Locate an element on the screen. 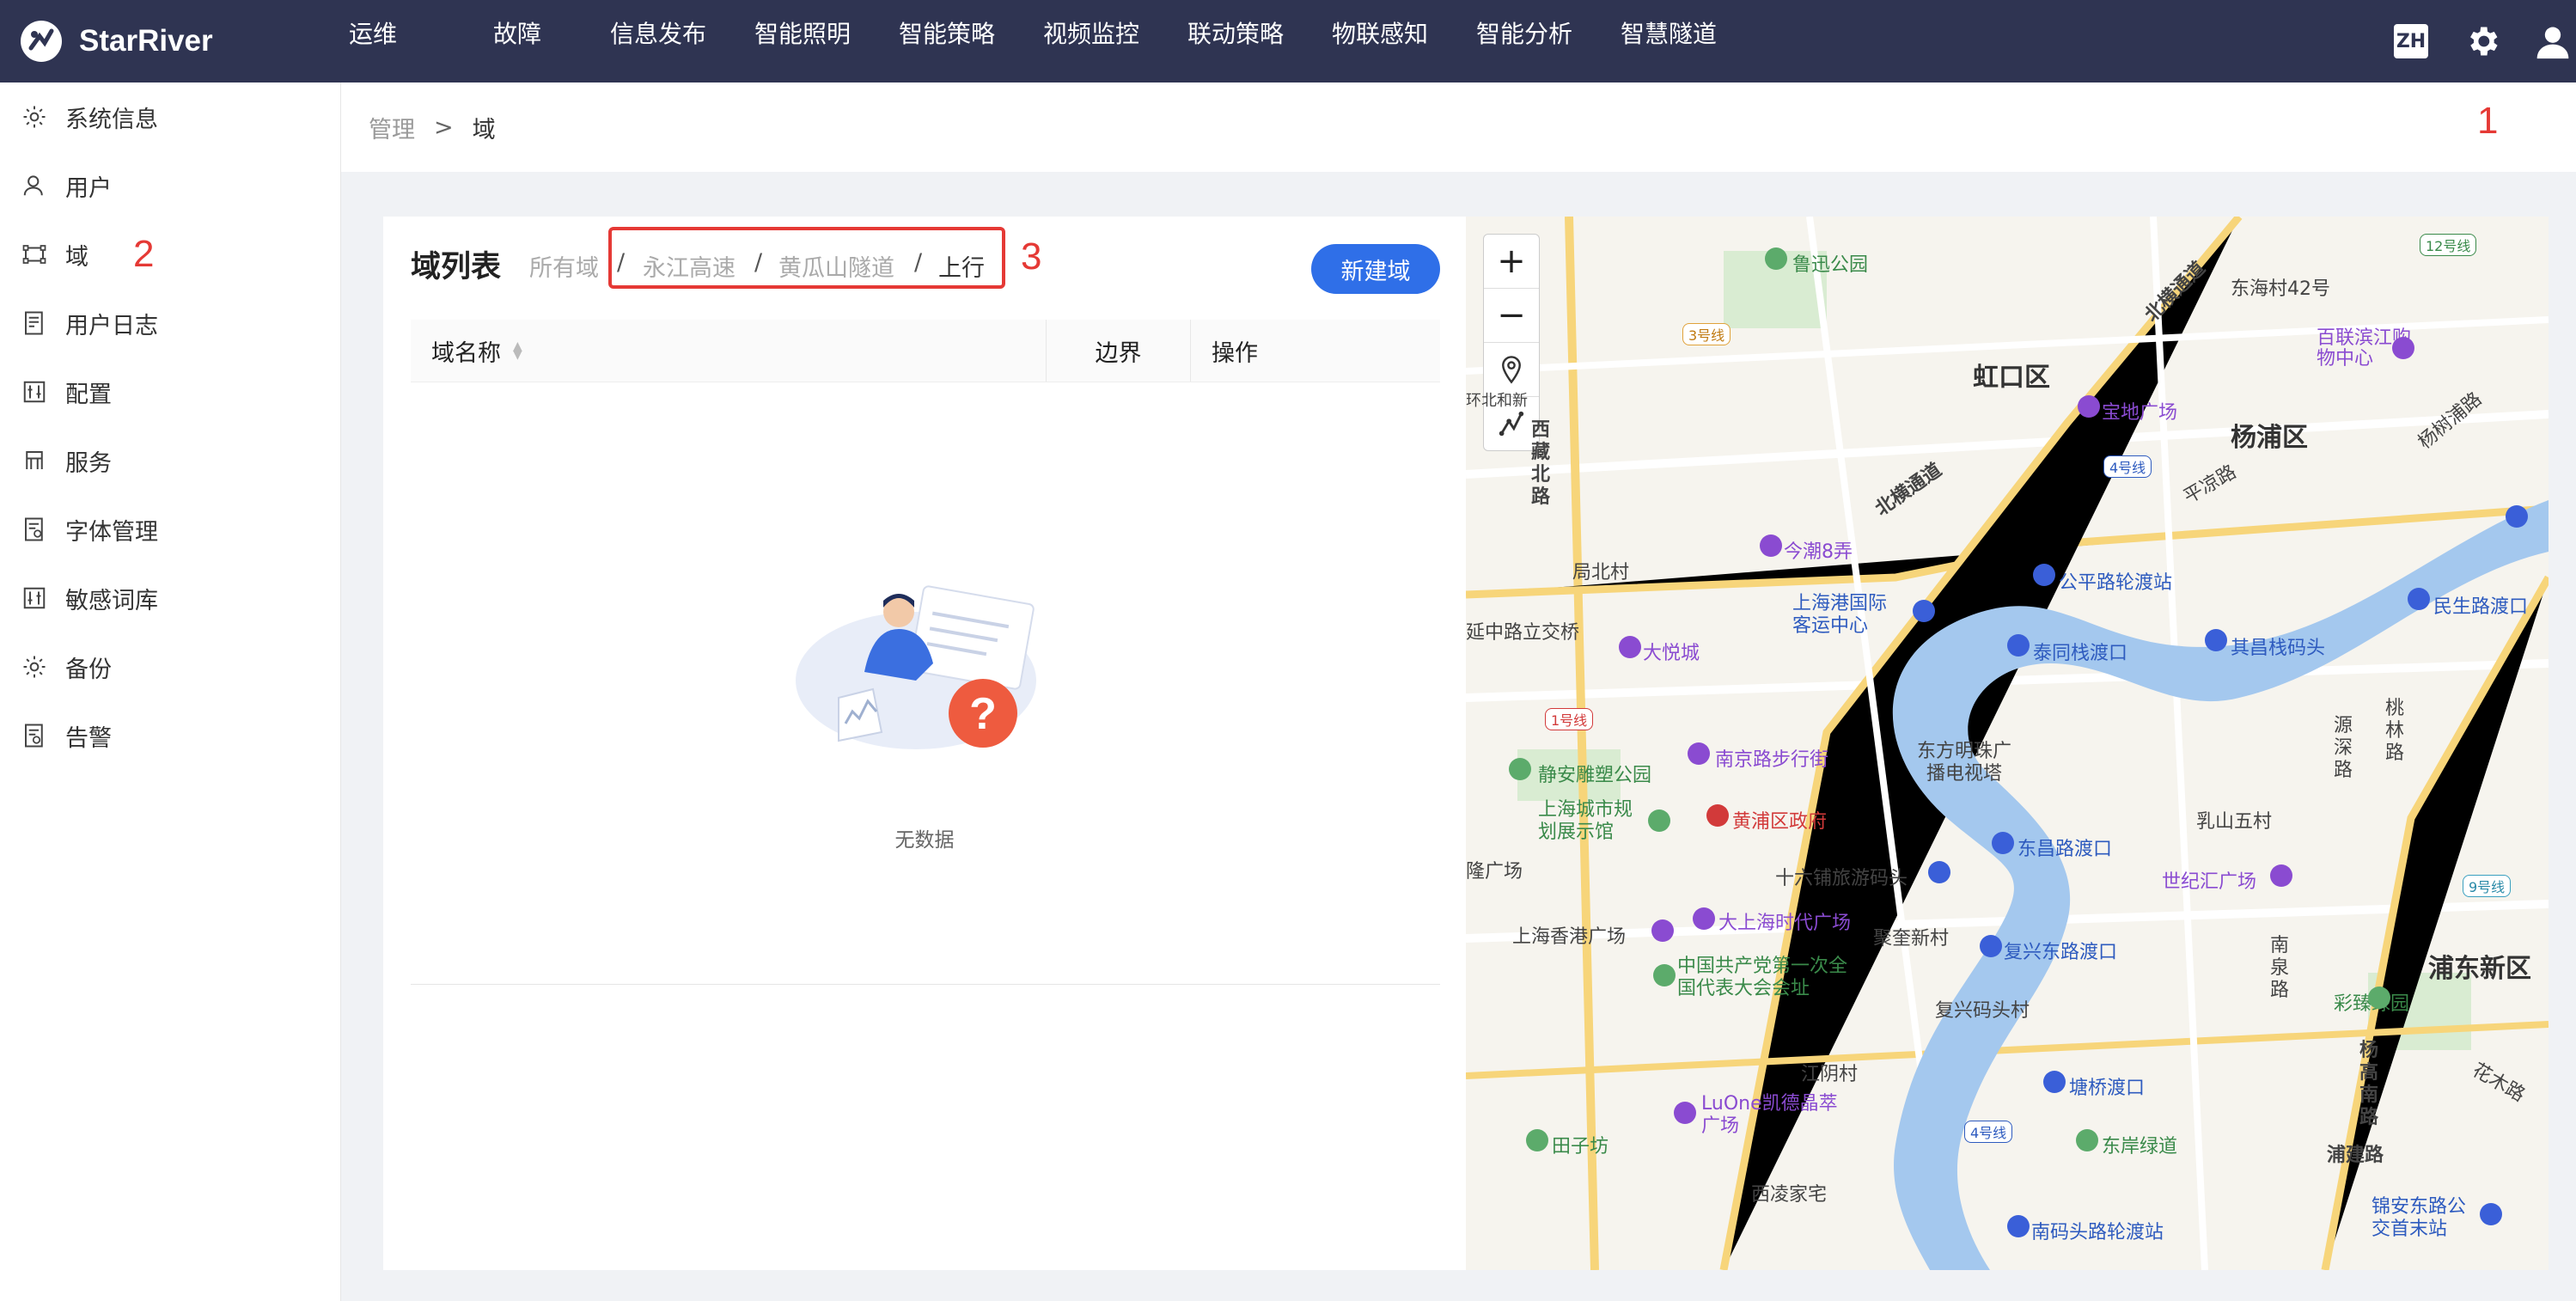 This screenshot has height=1301, width=2576. user-avatar-icon is located at coordinates (2553, 41).